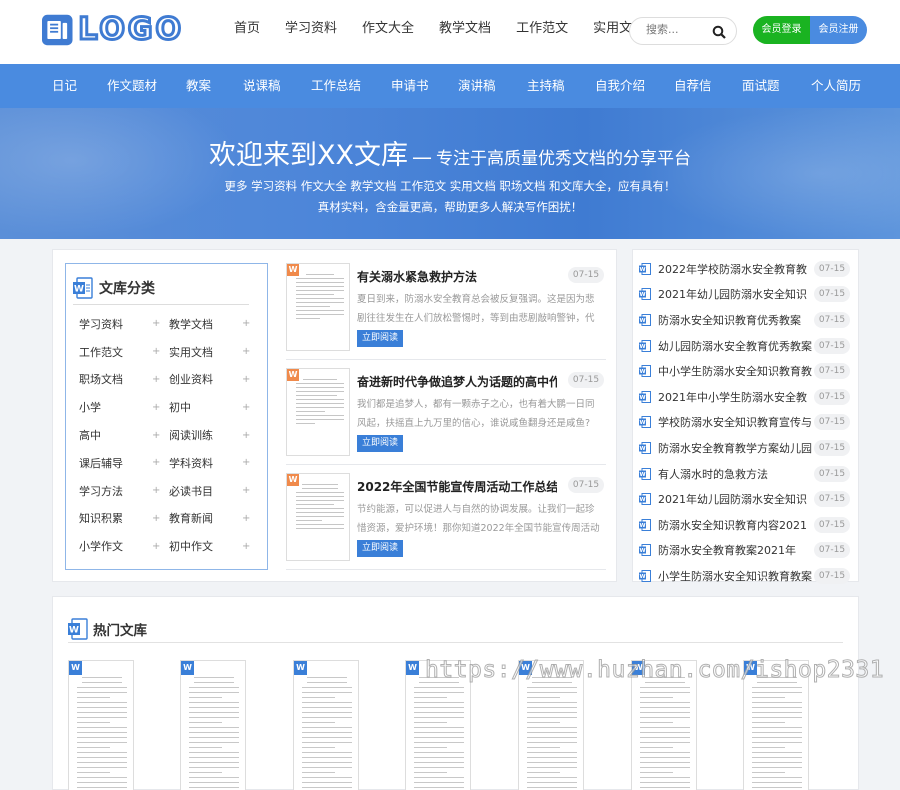 This screenshot has width=900, height=790. I want to click on list-item: W 幼儿园防溺水安全教育优秀教案 07-15, so click(746, 346).